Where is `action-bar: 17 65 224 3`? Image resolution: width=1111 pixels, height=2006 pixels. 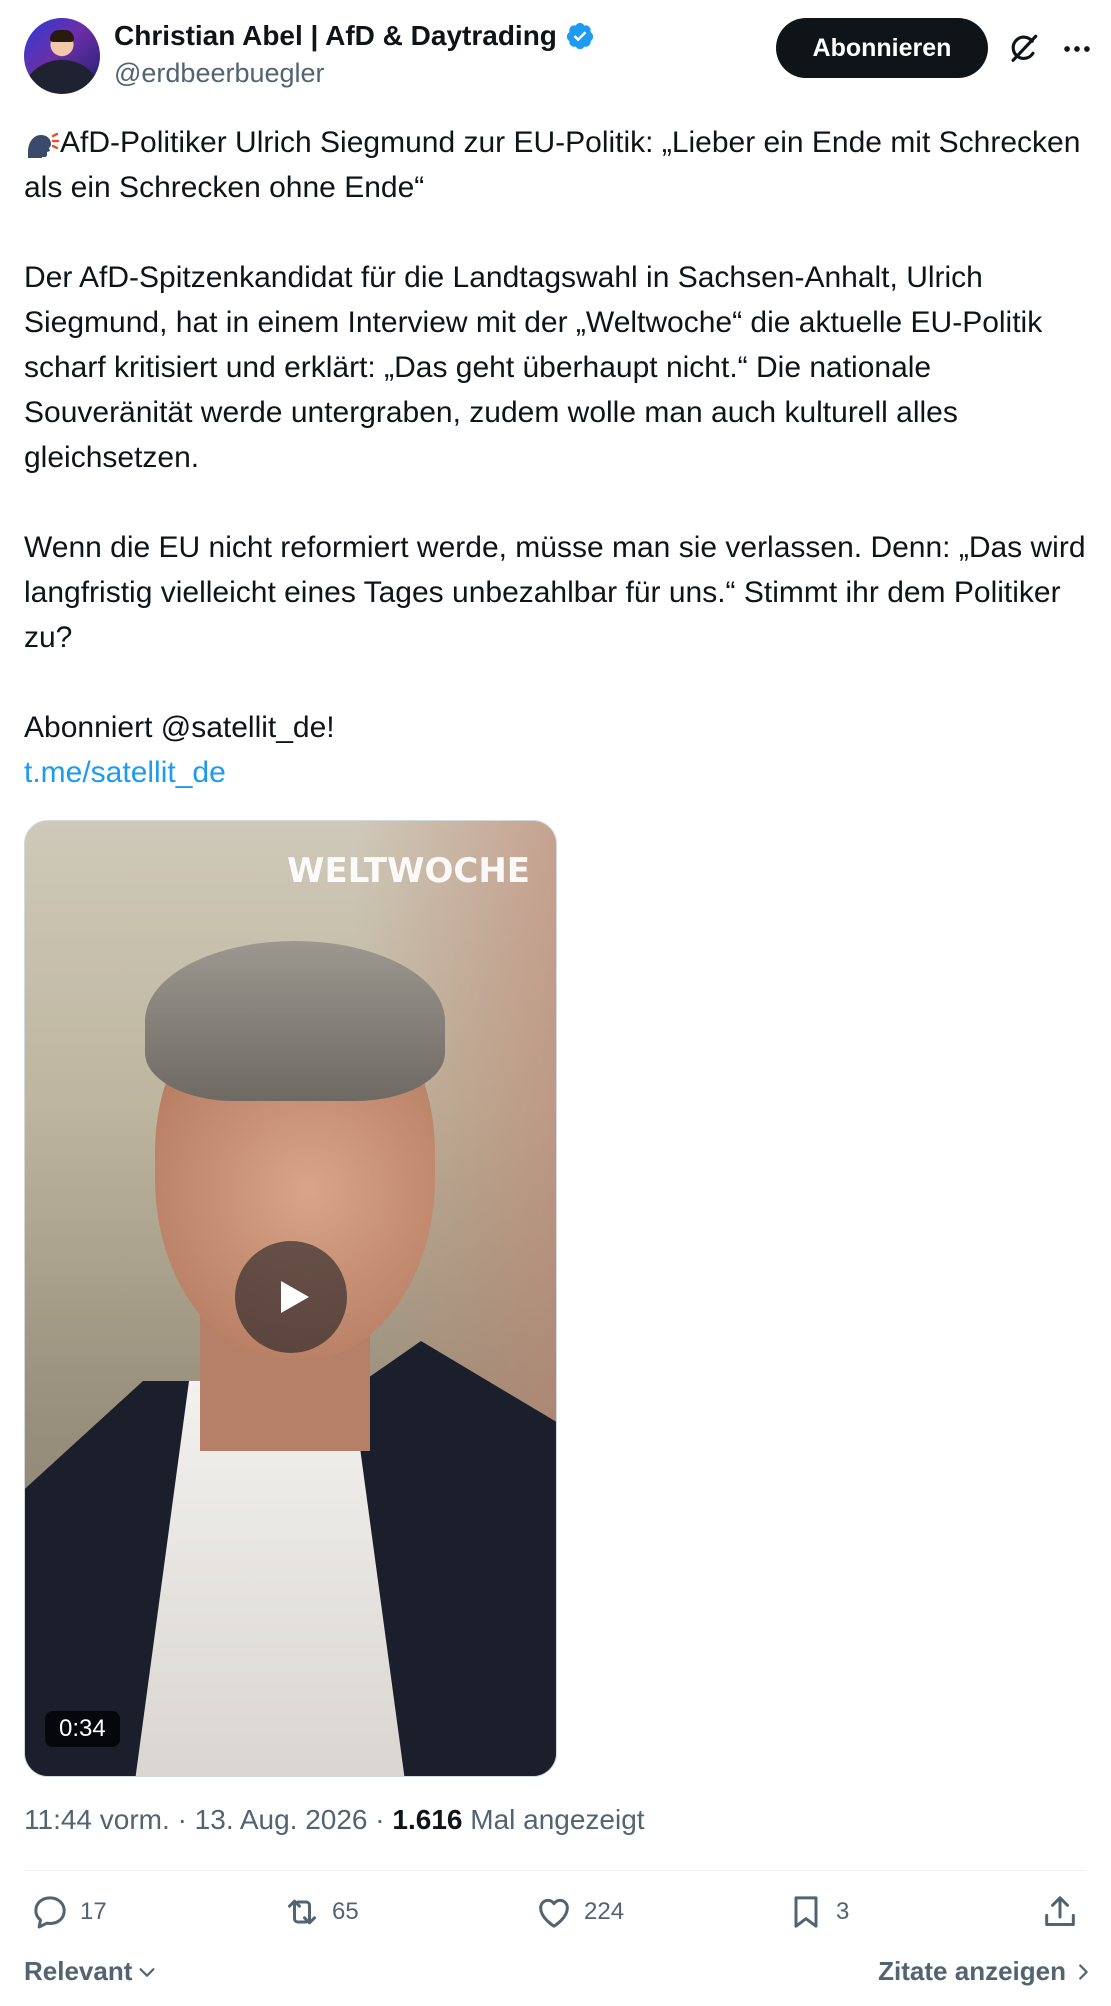 action-bar: 17 65 224 3 is located at coordinates (559, 1917).